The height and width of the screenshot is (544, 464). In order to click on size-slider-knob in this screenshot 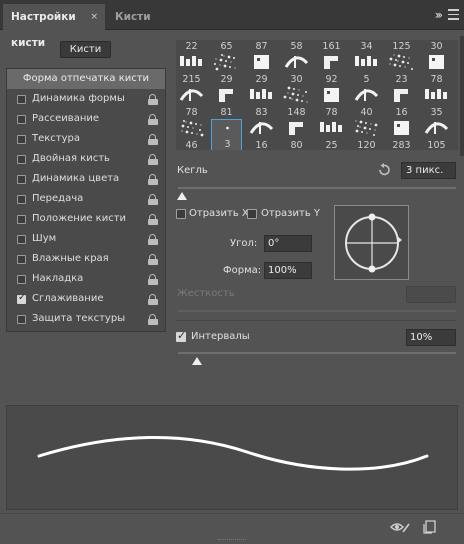, I will do `click(181, 196)`.